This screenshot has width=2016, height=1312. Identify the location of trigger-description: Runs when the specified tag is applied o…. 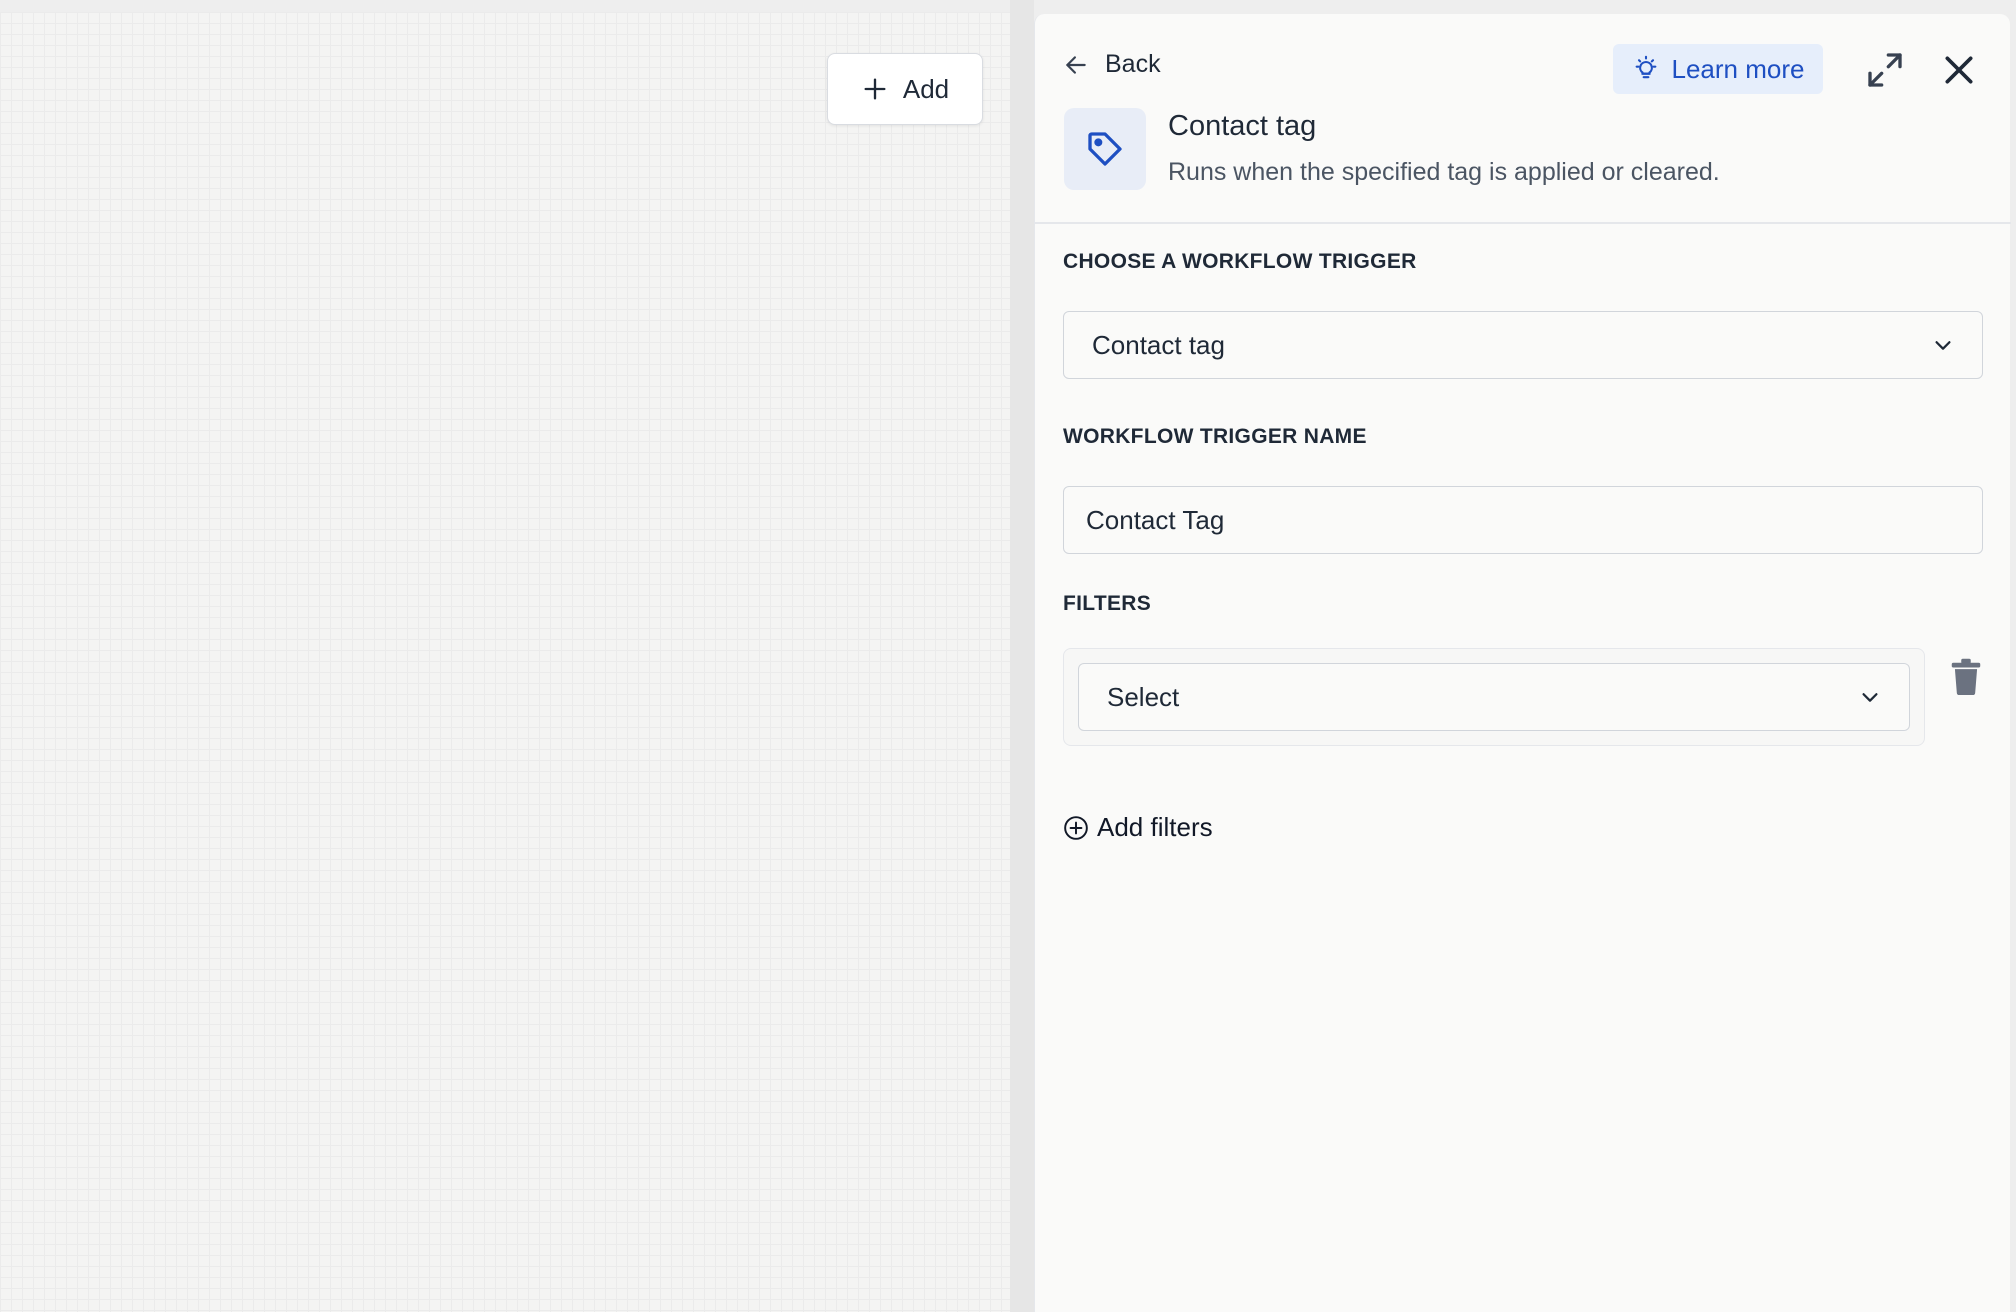
(1444, 172).